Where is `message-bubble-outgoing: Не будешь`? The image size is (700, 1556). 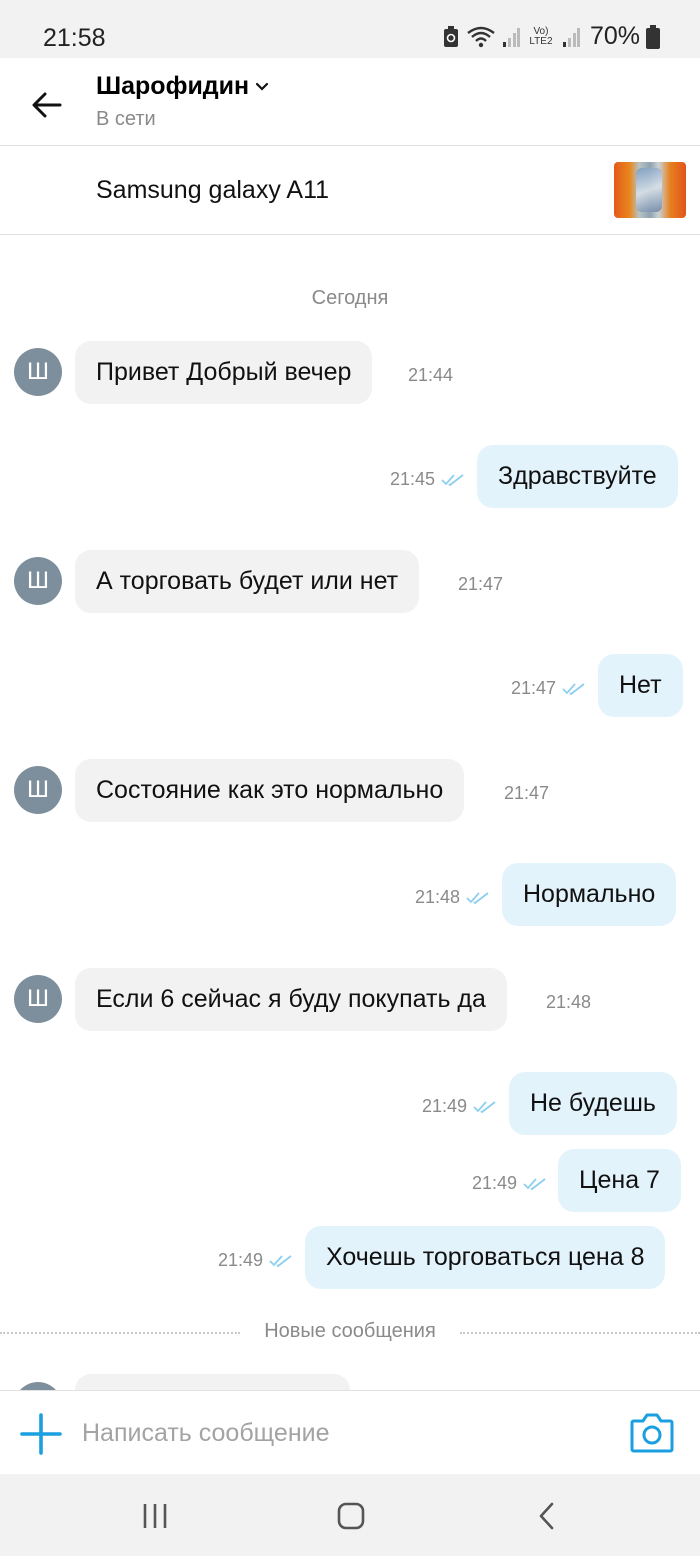 message-bubble-outgoing: Не будешь is located at coordinates (593, 1103).